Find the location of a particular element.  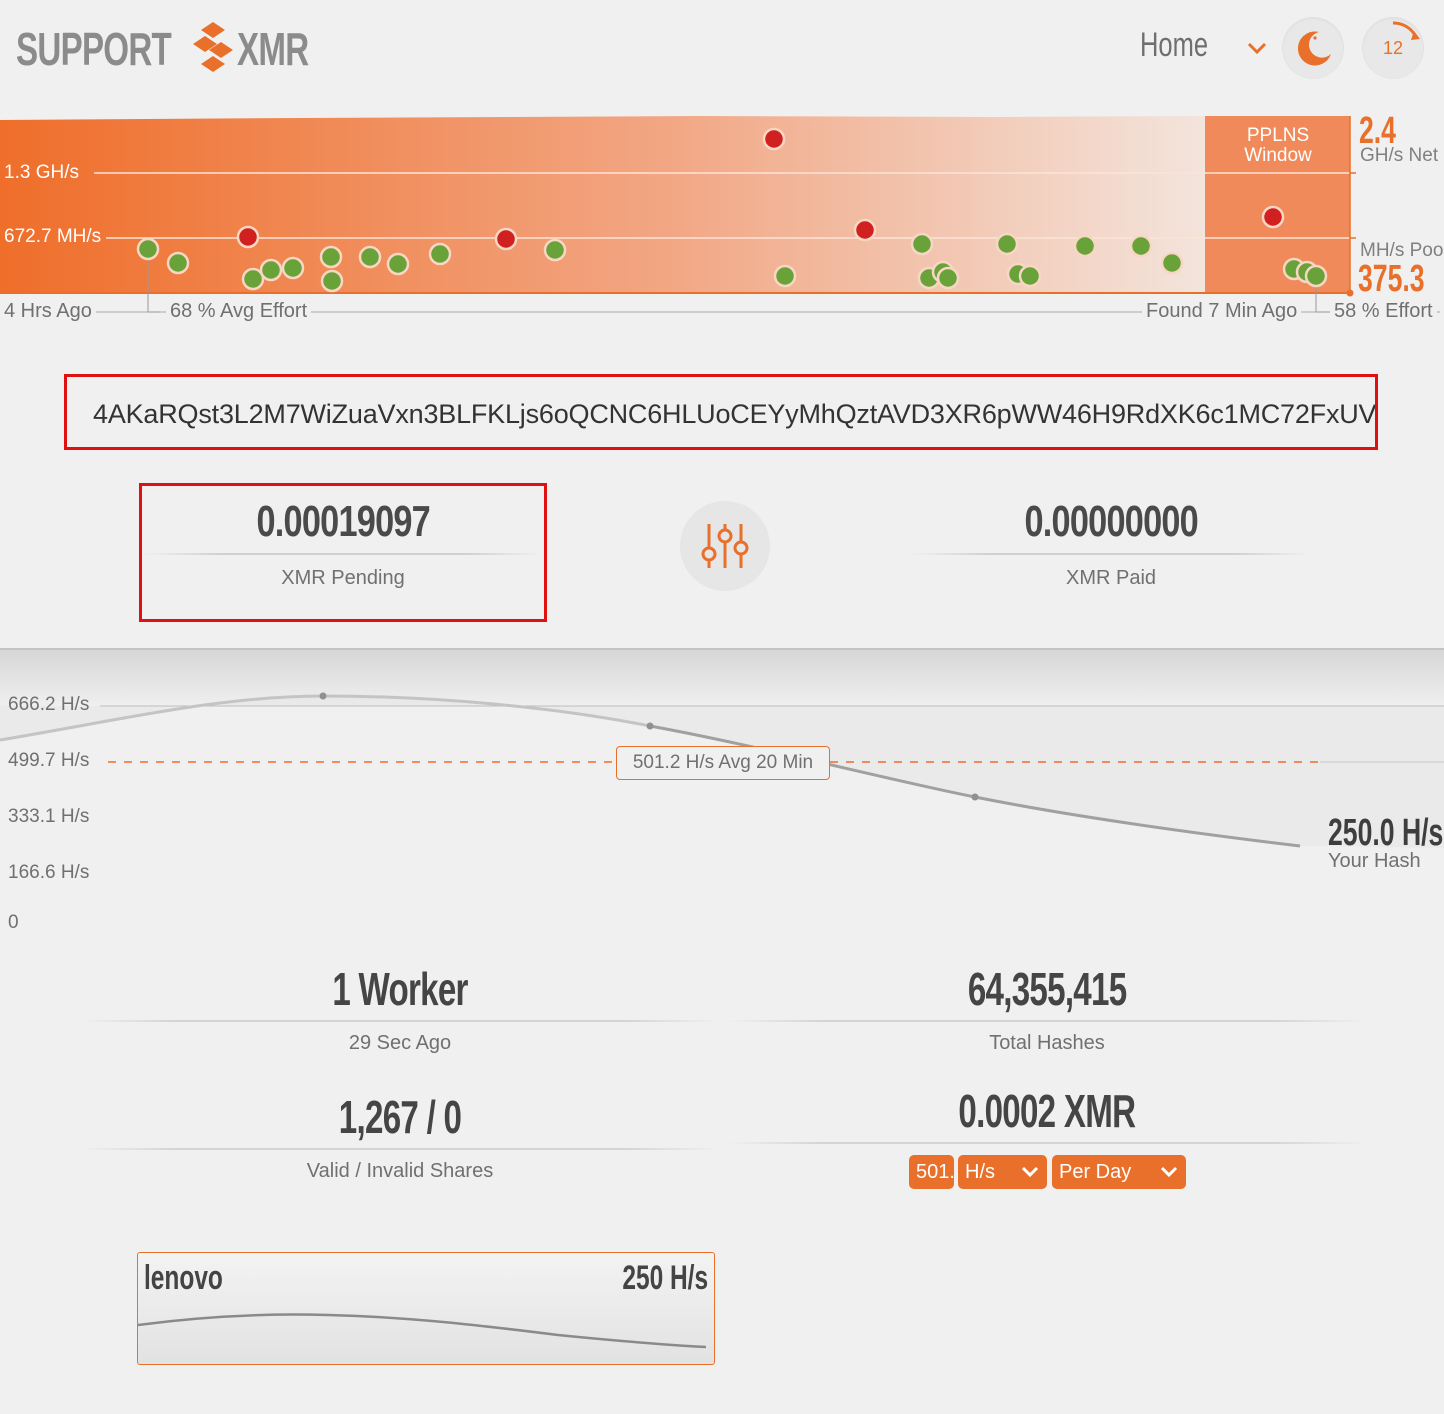

total-hashes-label: Total Hashes is located at coordinates (1047, 1043).